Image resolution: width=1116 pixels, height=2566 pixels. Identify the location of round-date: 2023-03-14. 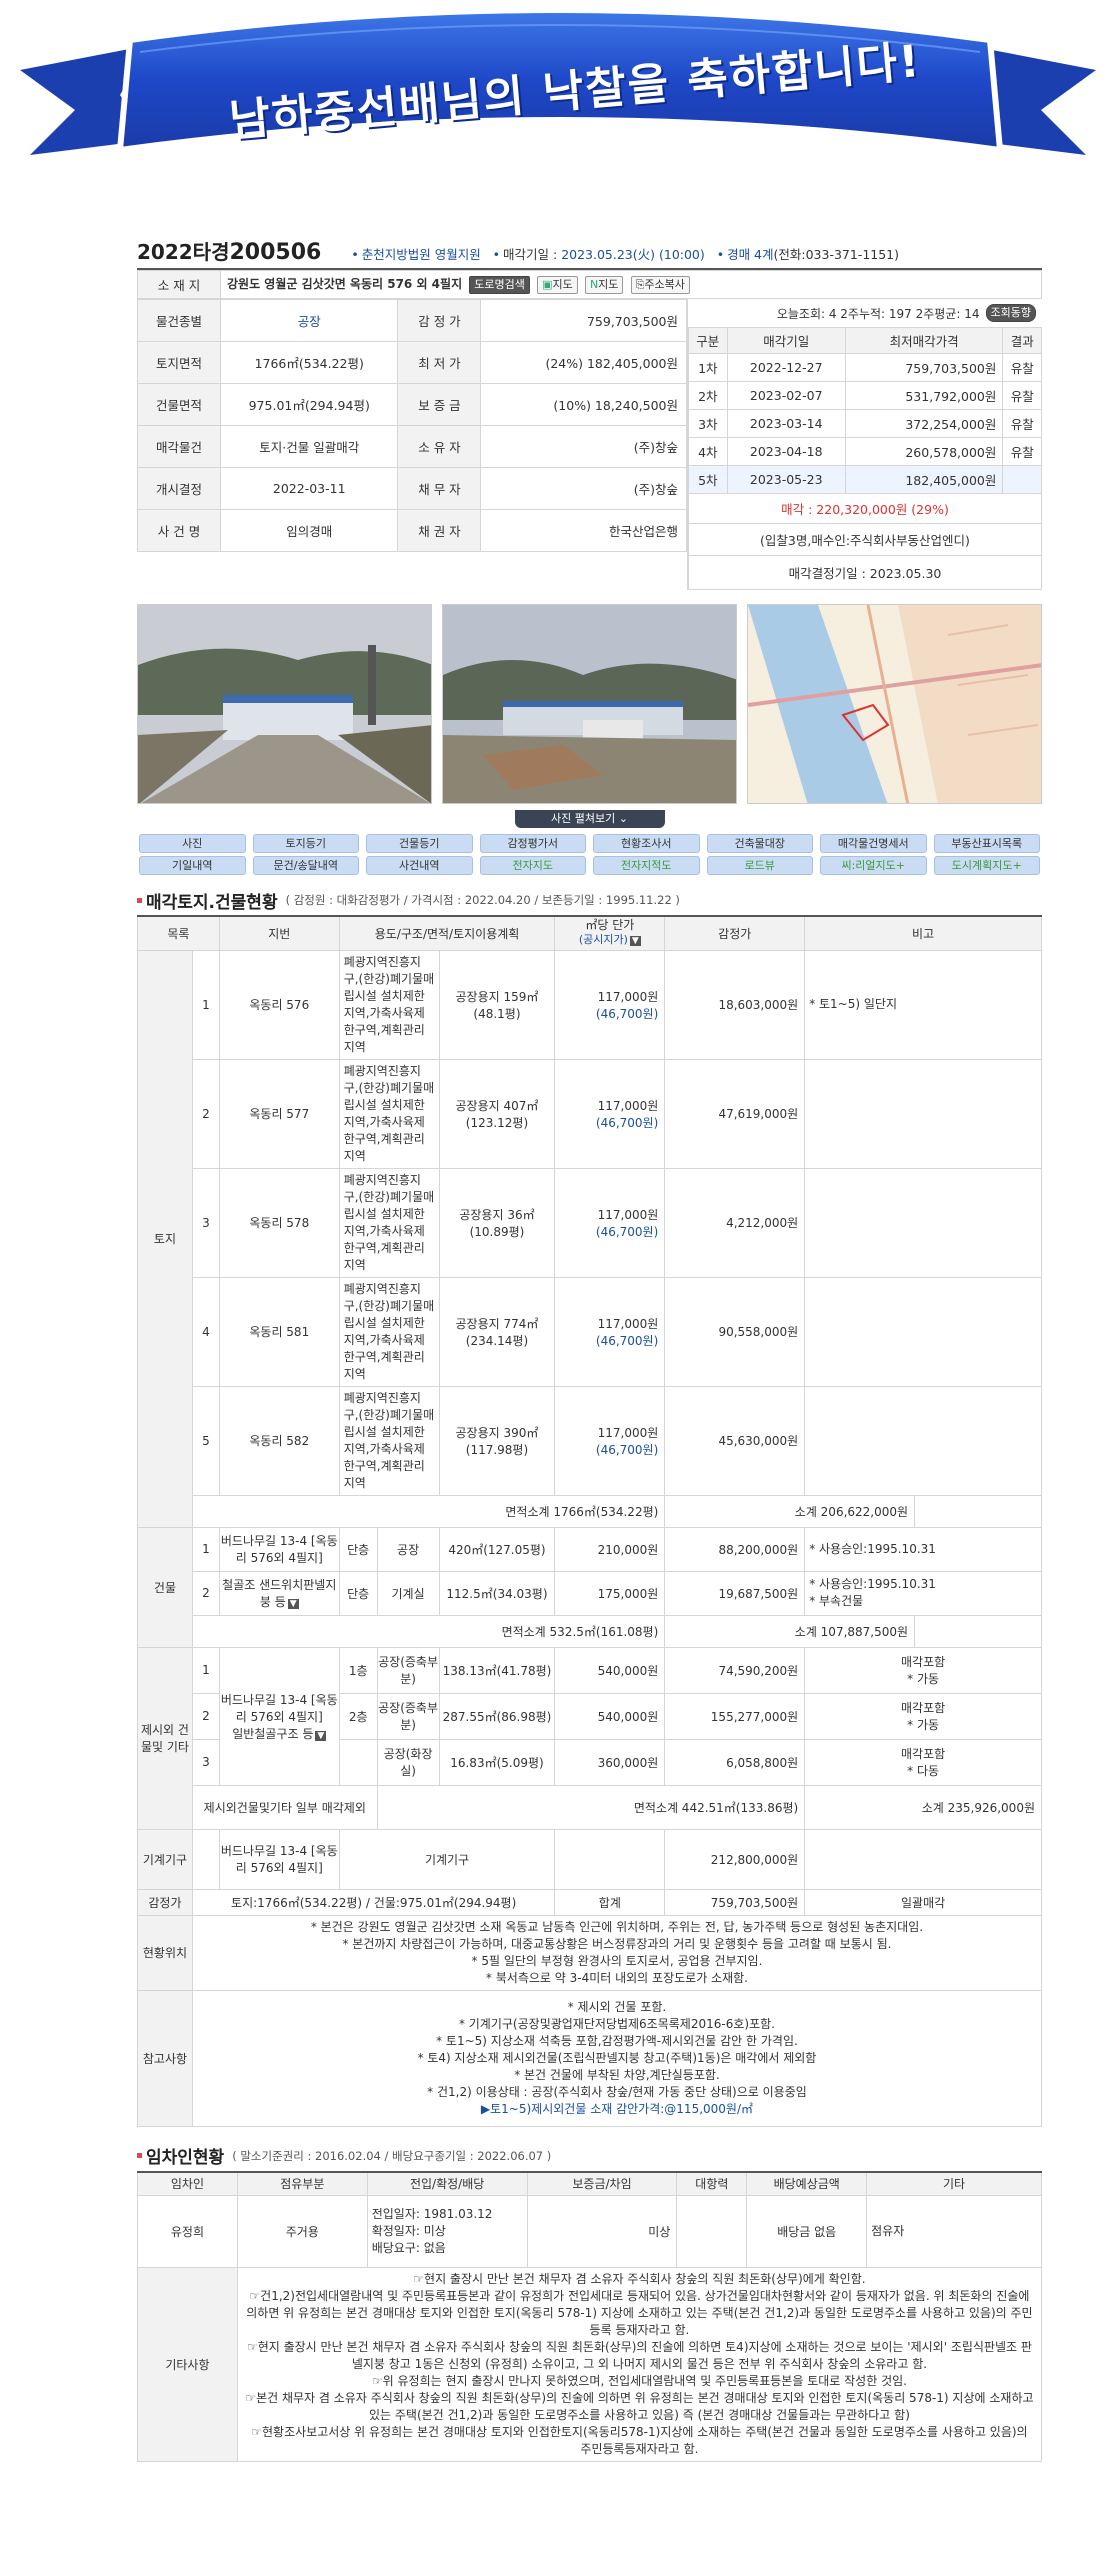
(786, 423).